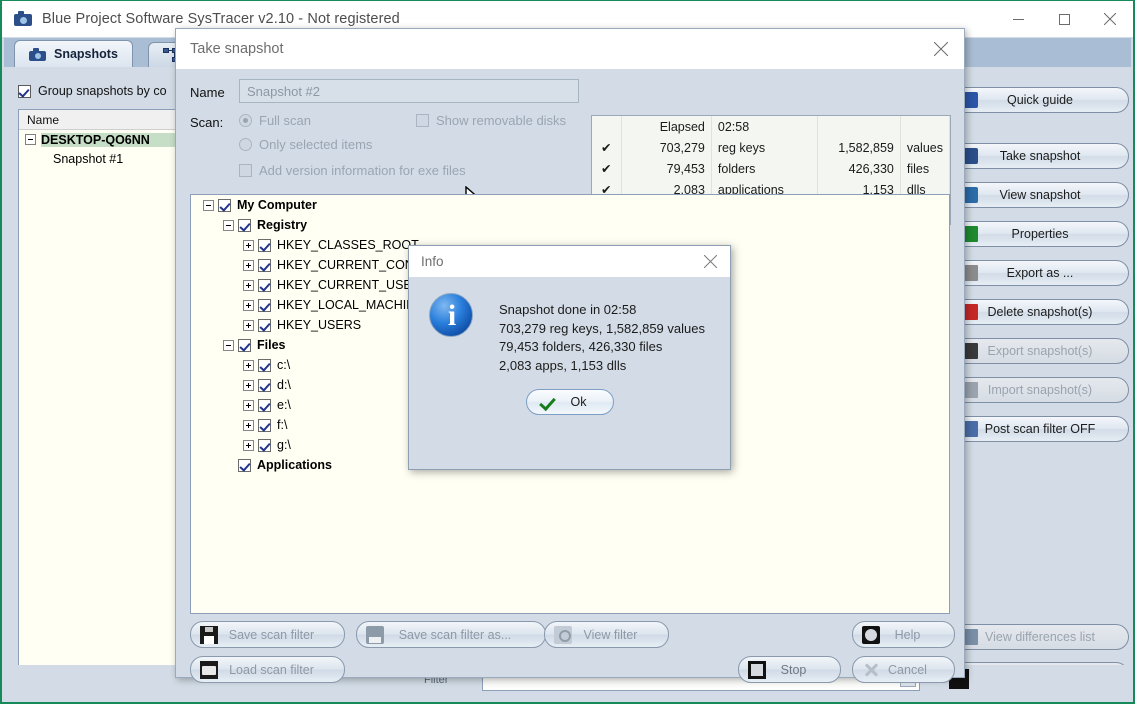 This screenshot has height=704, width=1135. I want to click on properties-button: Properties, so click(1040, 234).